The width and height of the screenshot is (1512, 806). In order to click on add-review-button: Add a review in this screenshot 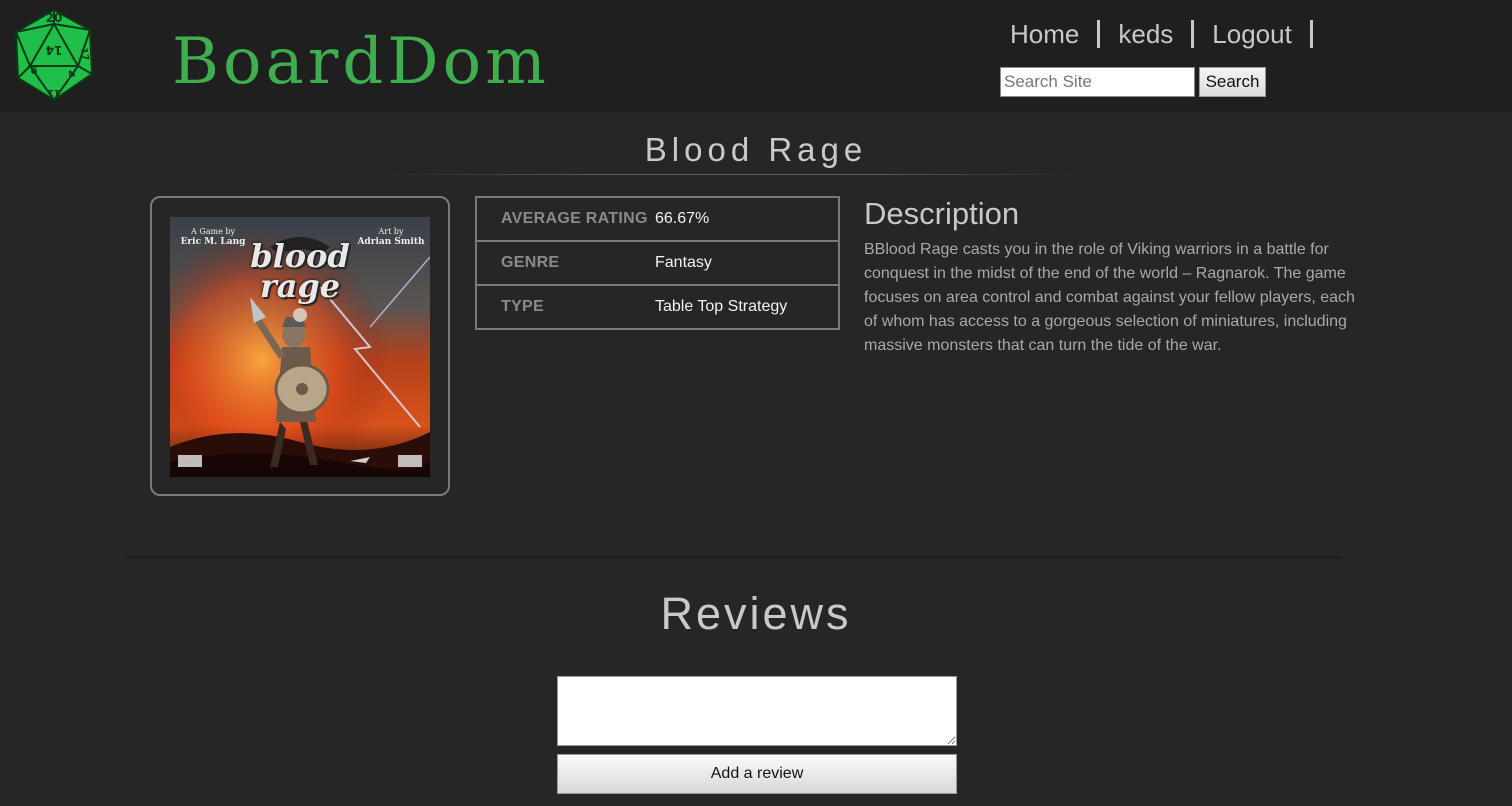, I will do `click(757, 774)`.